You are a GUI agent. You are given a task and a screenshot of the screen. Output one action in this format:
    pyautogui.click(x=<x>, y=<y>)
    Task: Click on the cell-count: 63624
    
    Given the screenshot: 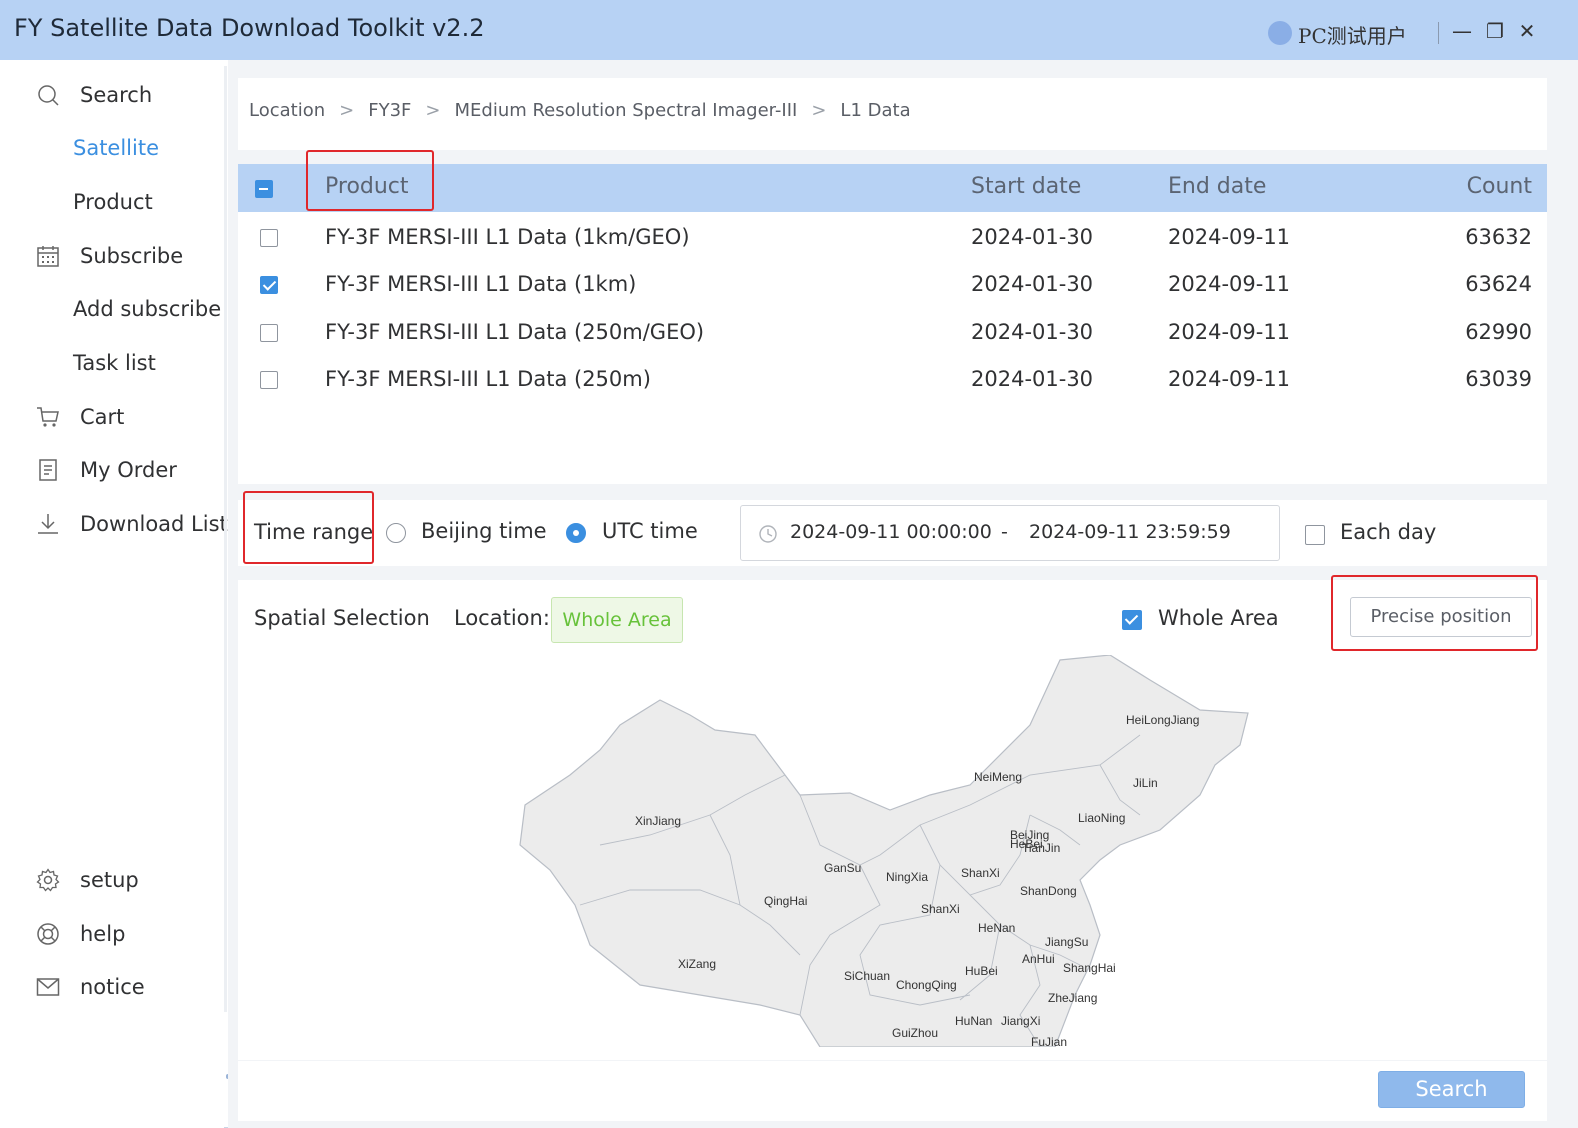 What is the action you would take?
    pyautogui.click(x=1498, y=284)
    